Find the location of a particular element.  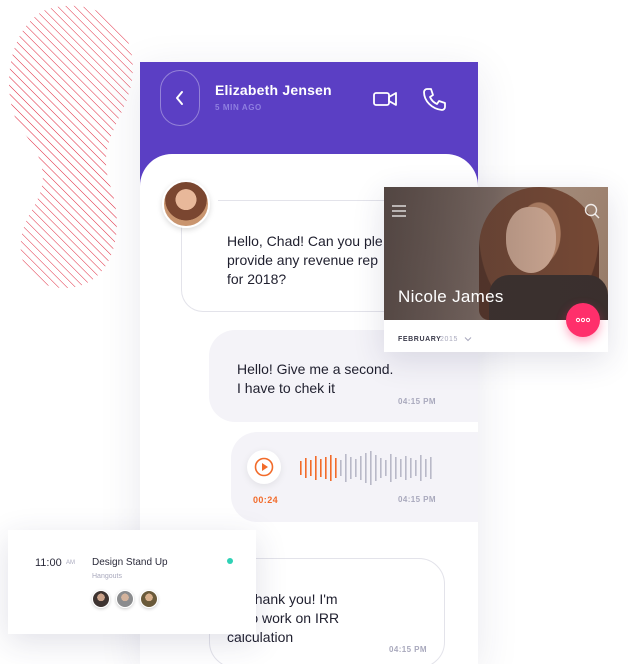

back-arrow-icon is located at coordinates (179, 98).